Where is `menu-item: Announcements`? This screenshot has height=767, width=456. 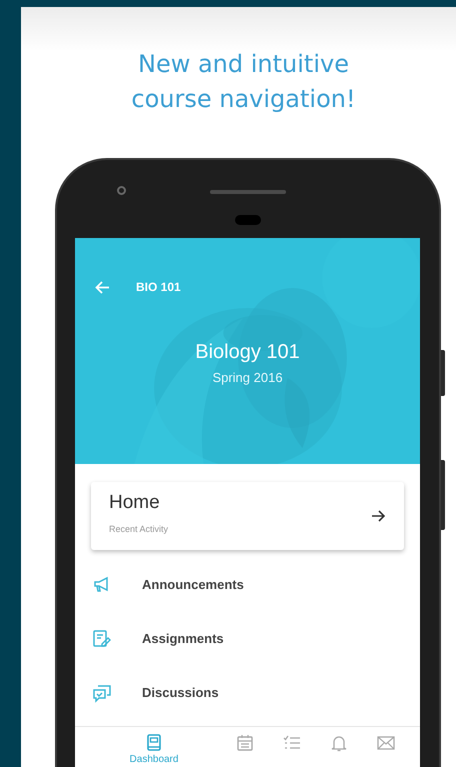 menu-item: Announcements is located at coordinates (193, 585).